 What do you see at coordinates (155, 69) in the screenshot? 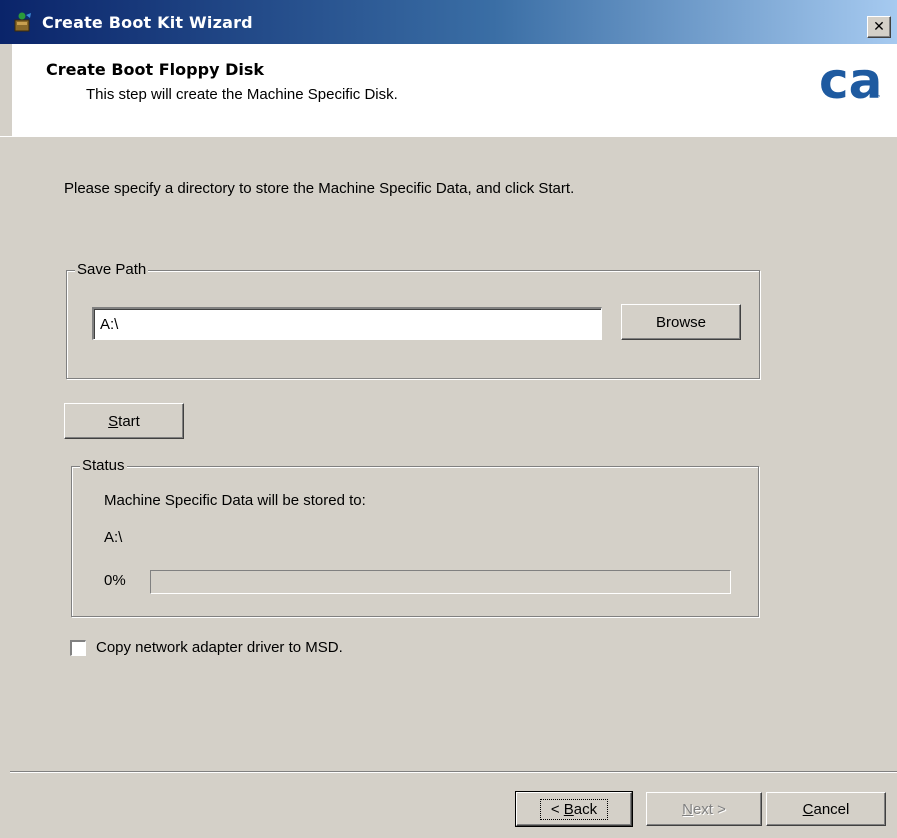
I see `step-title: Create Boot Floppy Disk` at bounding box center [155, 69].